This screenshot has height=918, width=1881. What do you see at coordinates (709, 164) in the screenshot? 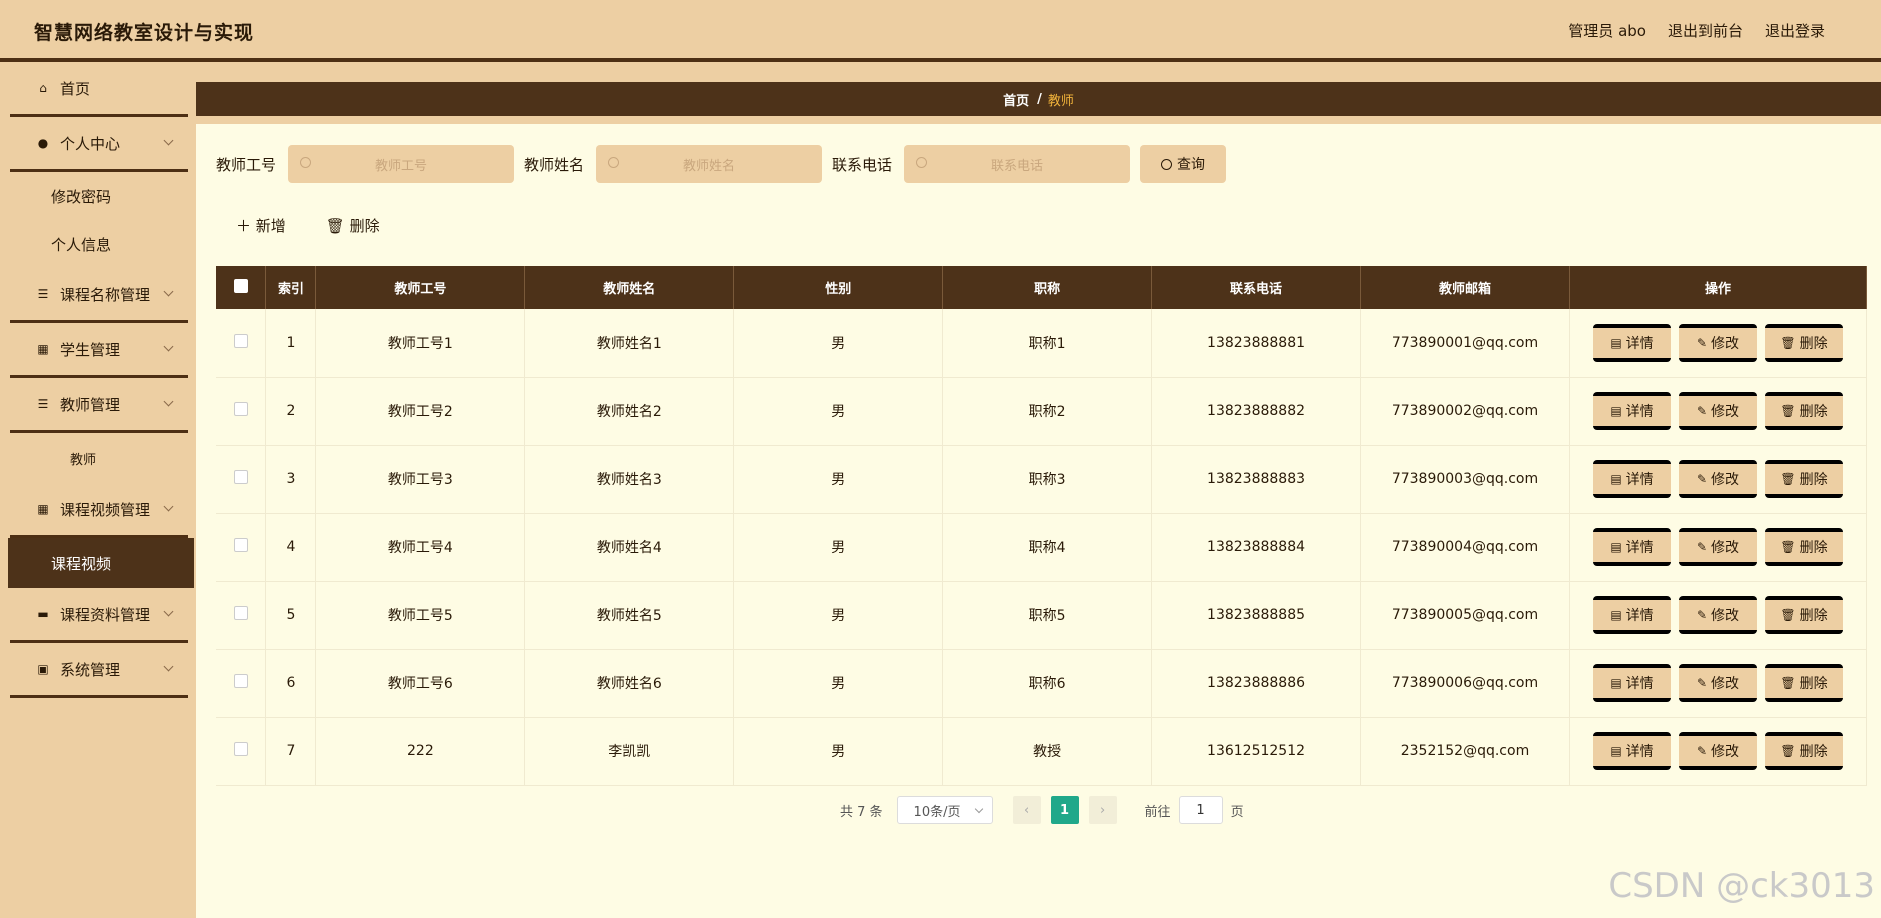
I see `teacher-name-input: 教师姓名` at bounding box center [709, 164].